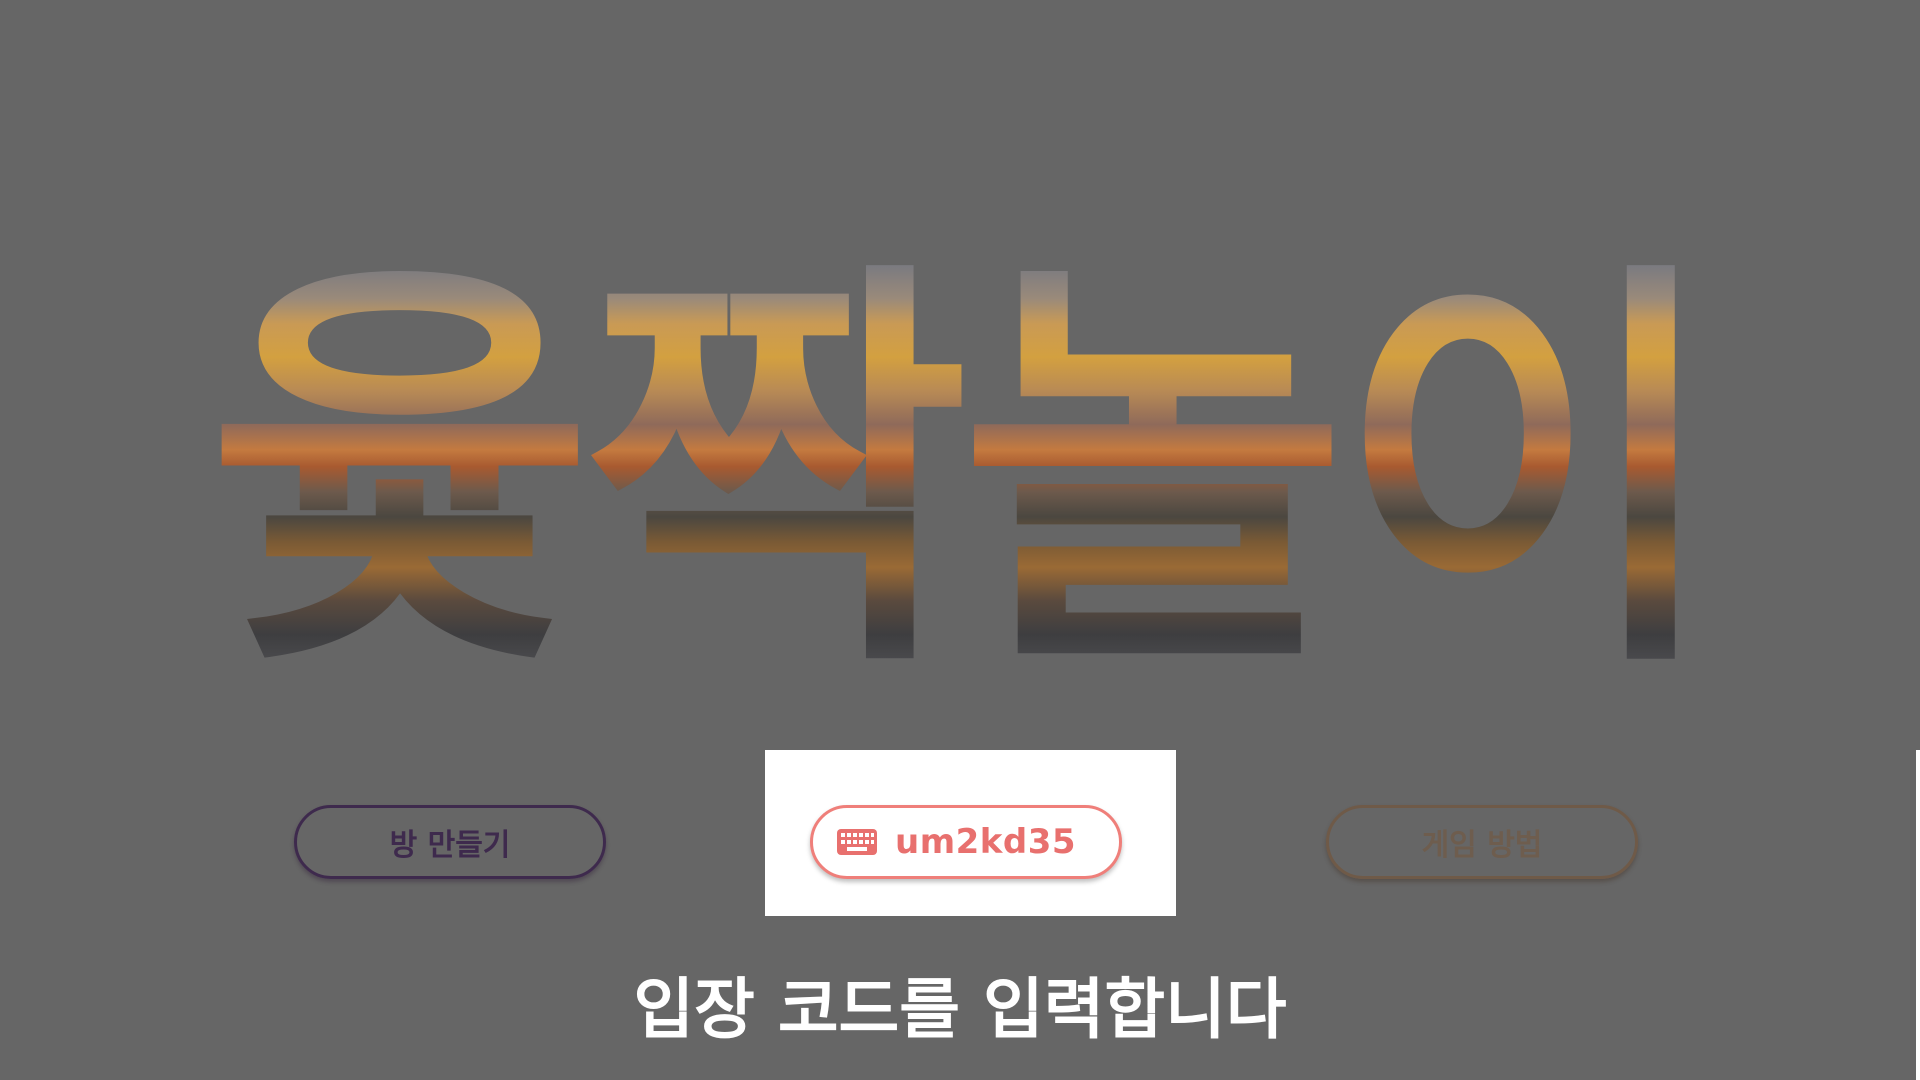  I want to click on entry-code-input: um2kd35, so click(966, 842).